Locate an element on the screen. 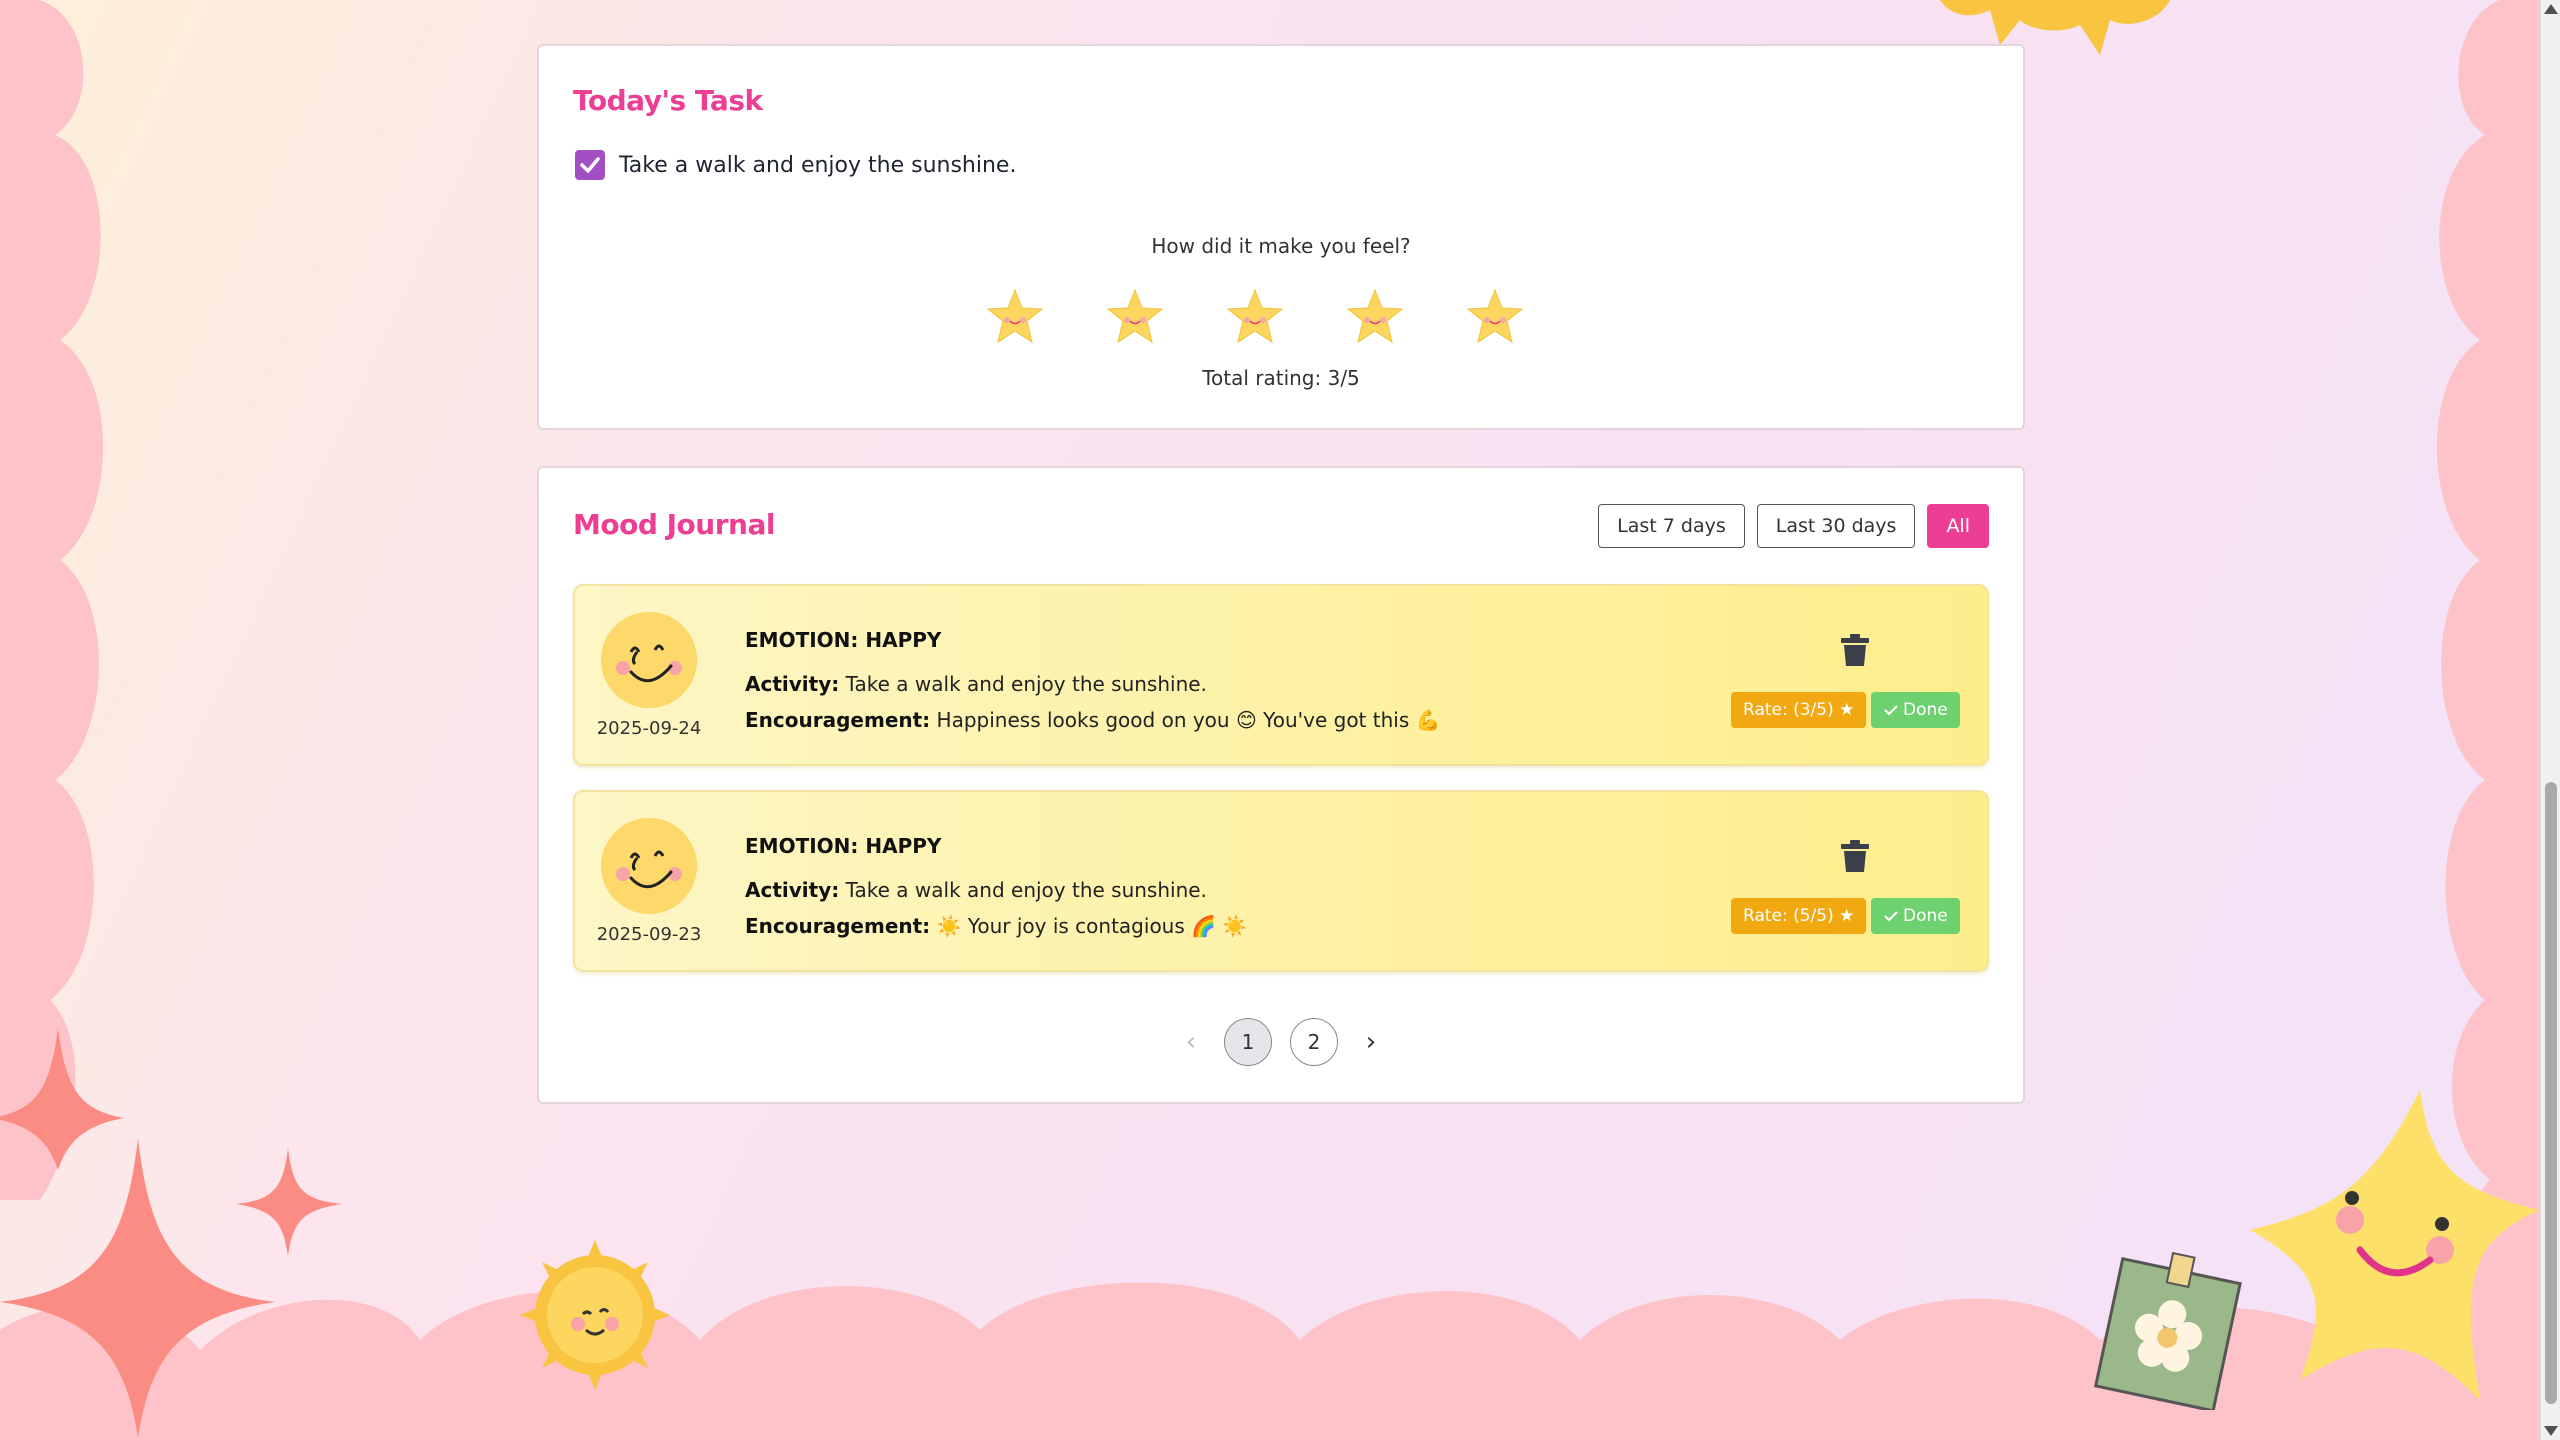  scroll-thumb is located at coordinates (2551, 1093).